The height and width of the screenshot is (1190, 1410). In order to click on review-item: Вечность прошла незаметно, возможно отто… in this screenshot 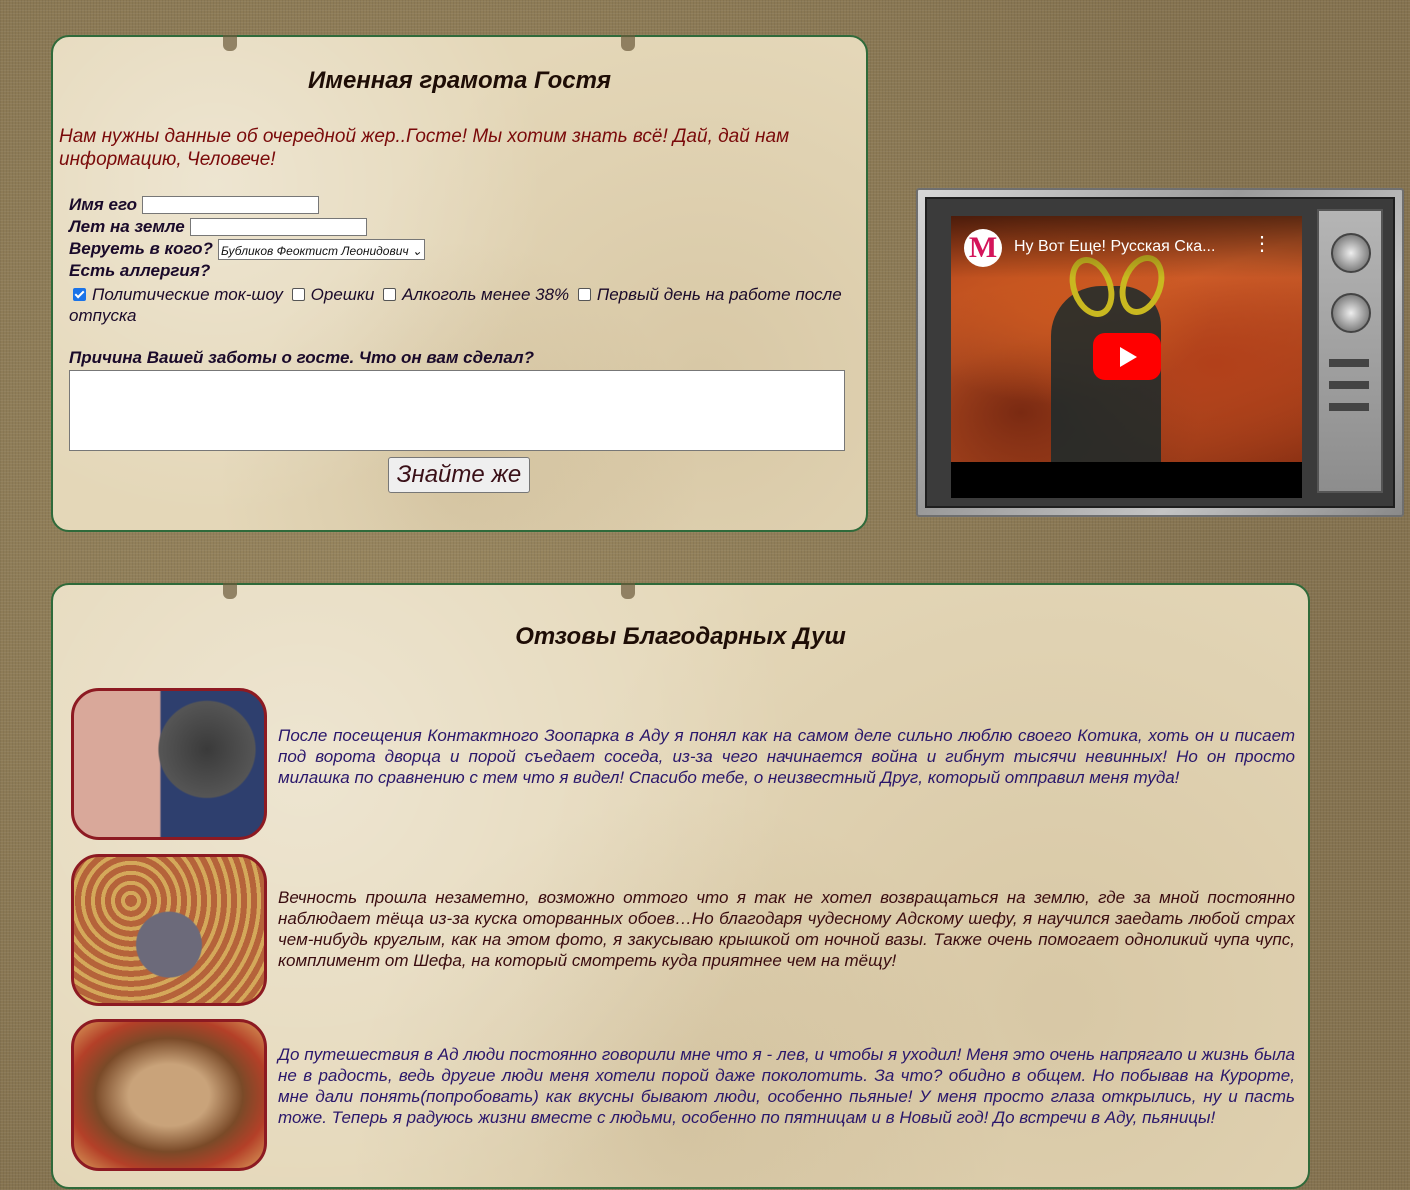, I will do `click(683, 930)`.